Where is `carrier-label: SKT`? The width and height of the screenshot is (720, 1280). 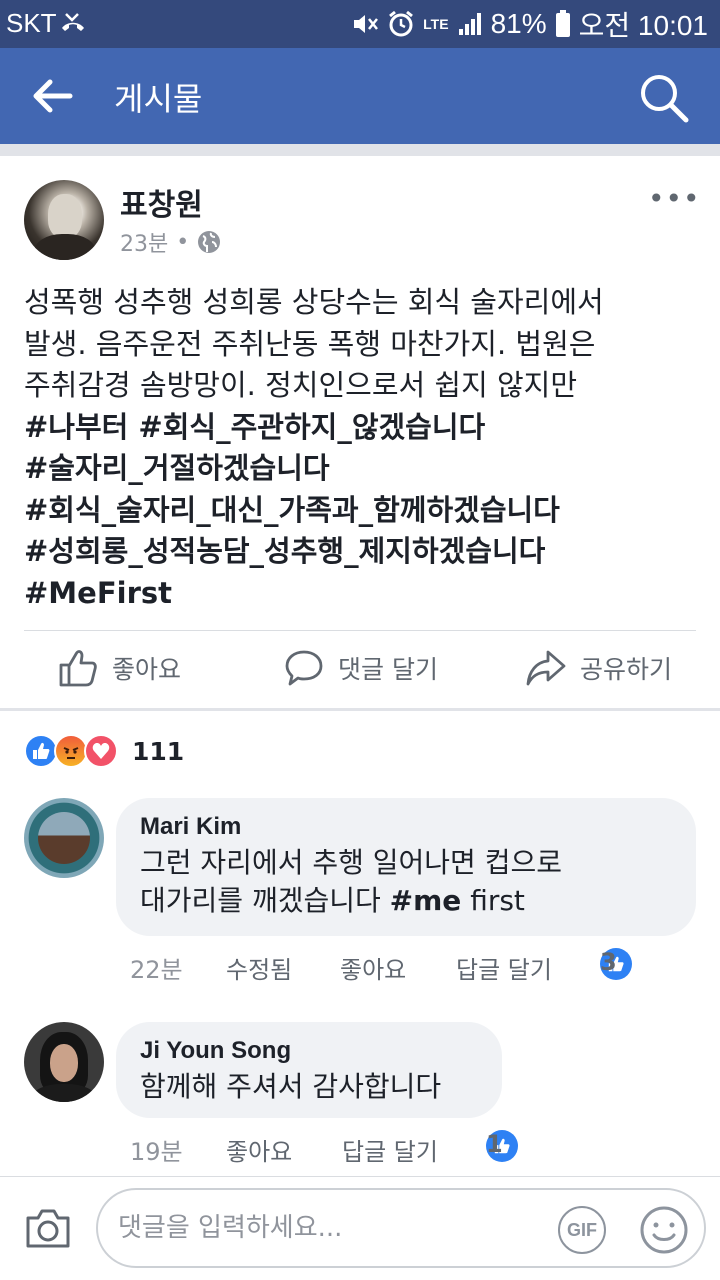 carrier-label: SKT is located at coordinates (31, 23).